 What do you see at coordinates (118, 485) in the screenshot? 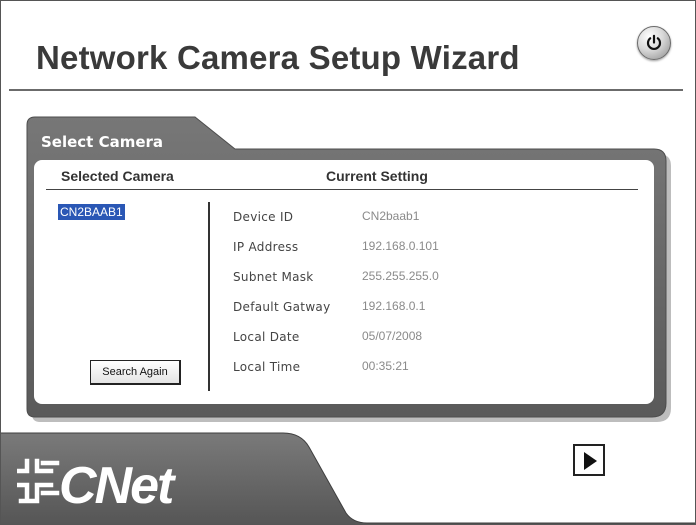
I see `cnet-logo-text: CNet` at bounding box center [118, 485].